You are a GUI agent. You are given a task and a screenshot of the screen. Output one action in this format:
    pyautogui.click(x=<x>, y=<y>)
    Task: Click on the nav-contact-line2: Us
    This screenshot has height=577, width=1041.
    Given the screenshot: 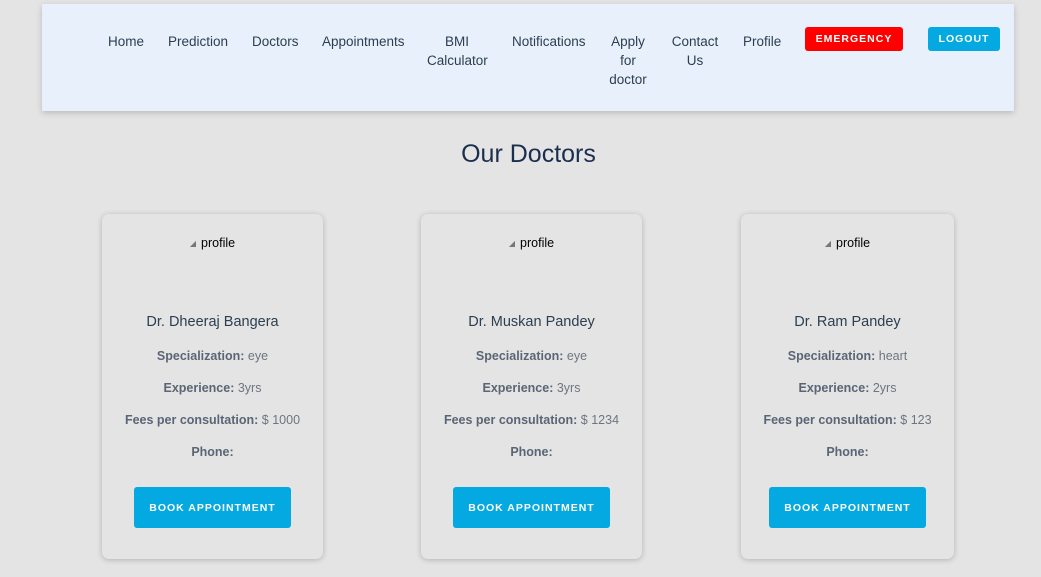 What is the action you would take?
    pyautogui.click(x=695, y=60)
    